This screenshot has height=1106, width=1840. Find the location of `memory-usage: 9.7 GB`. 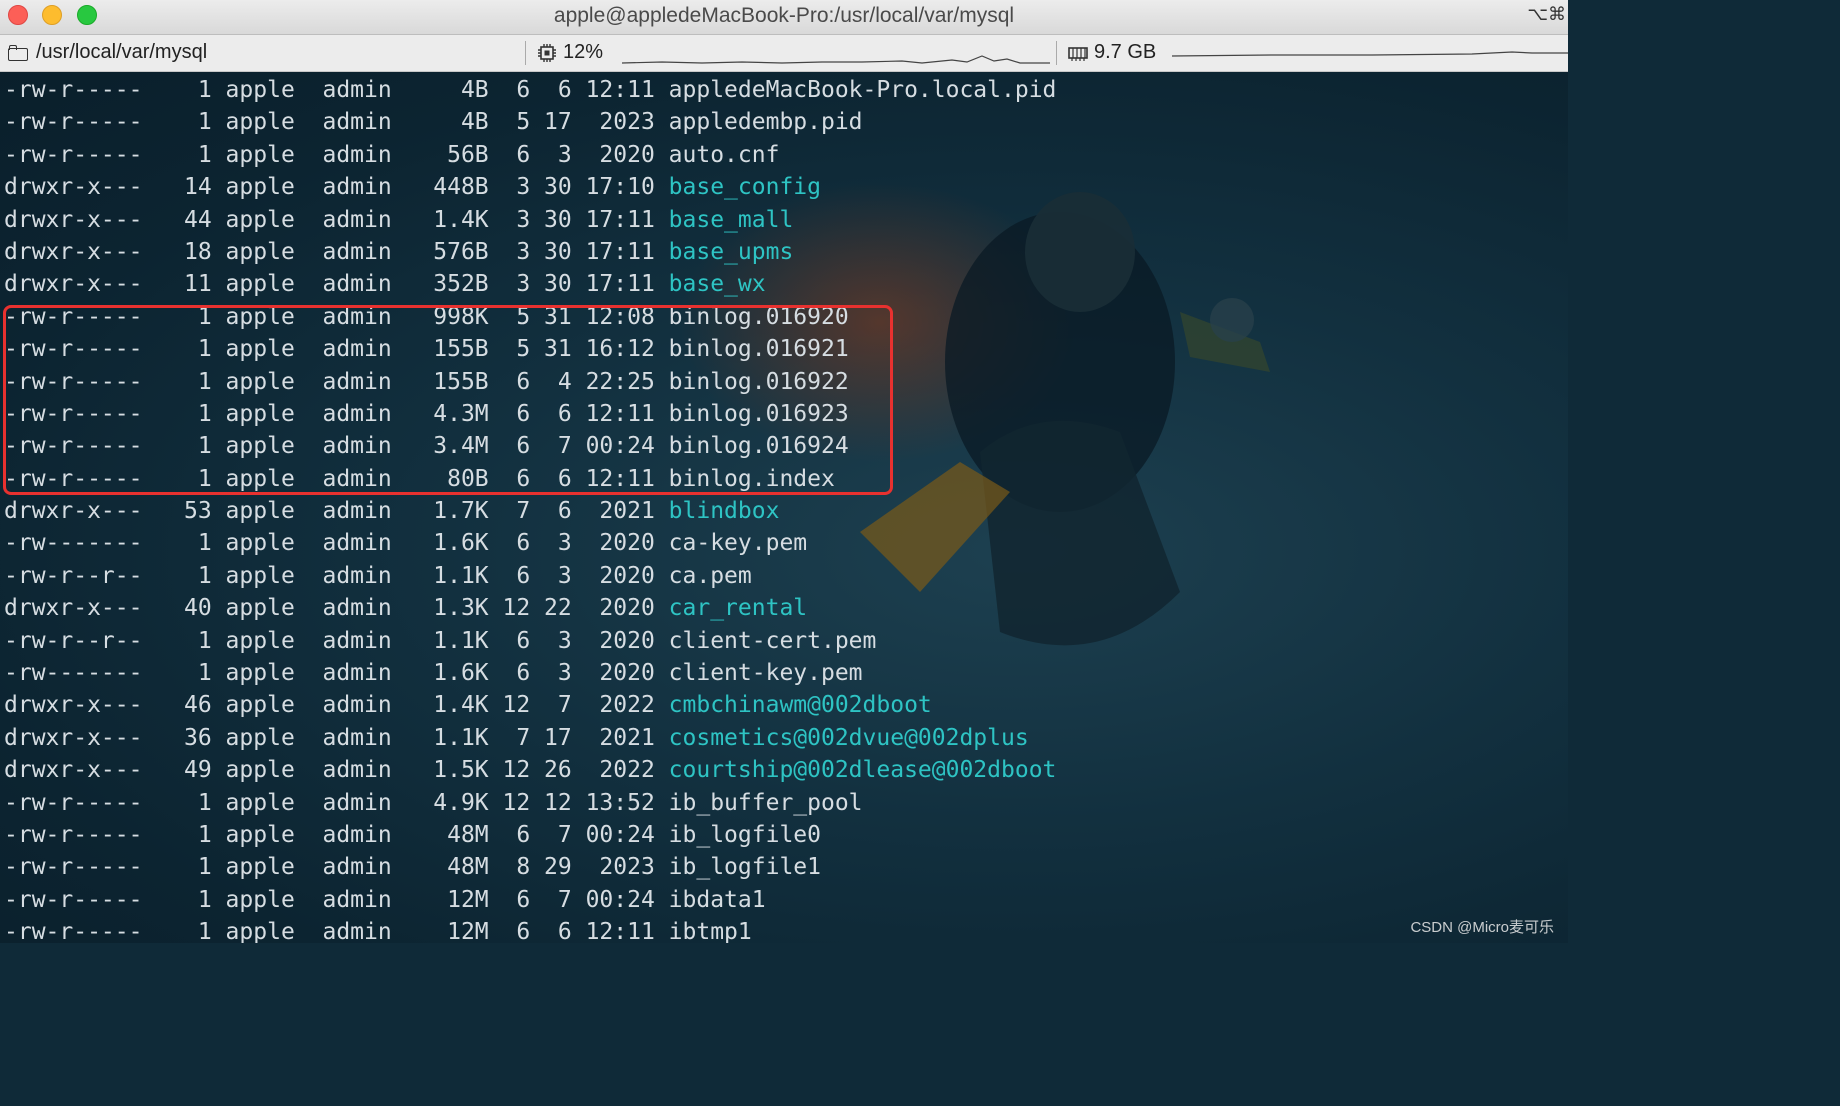

memory-usage: 9.7 GB is located at coordinates (1125, 52).